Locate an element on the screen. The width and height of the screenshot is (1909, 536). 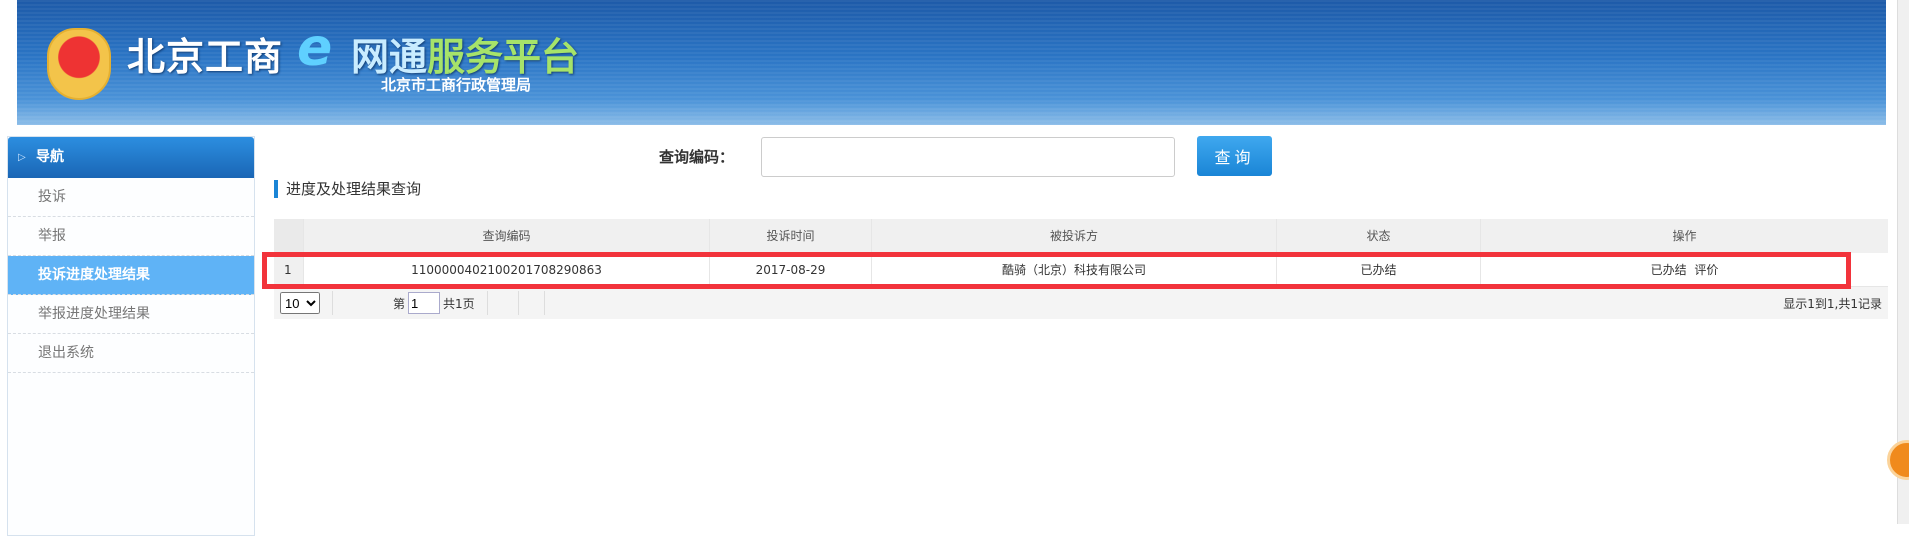
cell-status: 已办结 is located at coordinates (1379, 269).